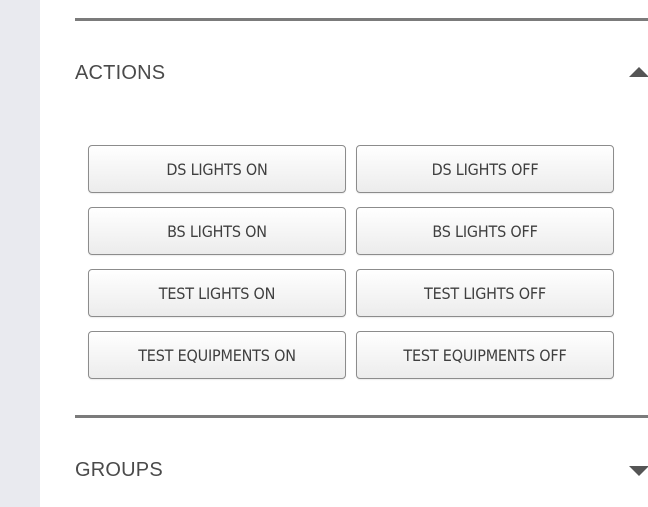 The height and width of the screenshot is (507, 648). I want to click on chevron-down-icon, so click(638, 471).